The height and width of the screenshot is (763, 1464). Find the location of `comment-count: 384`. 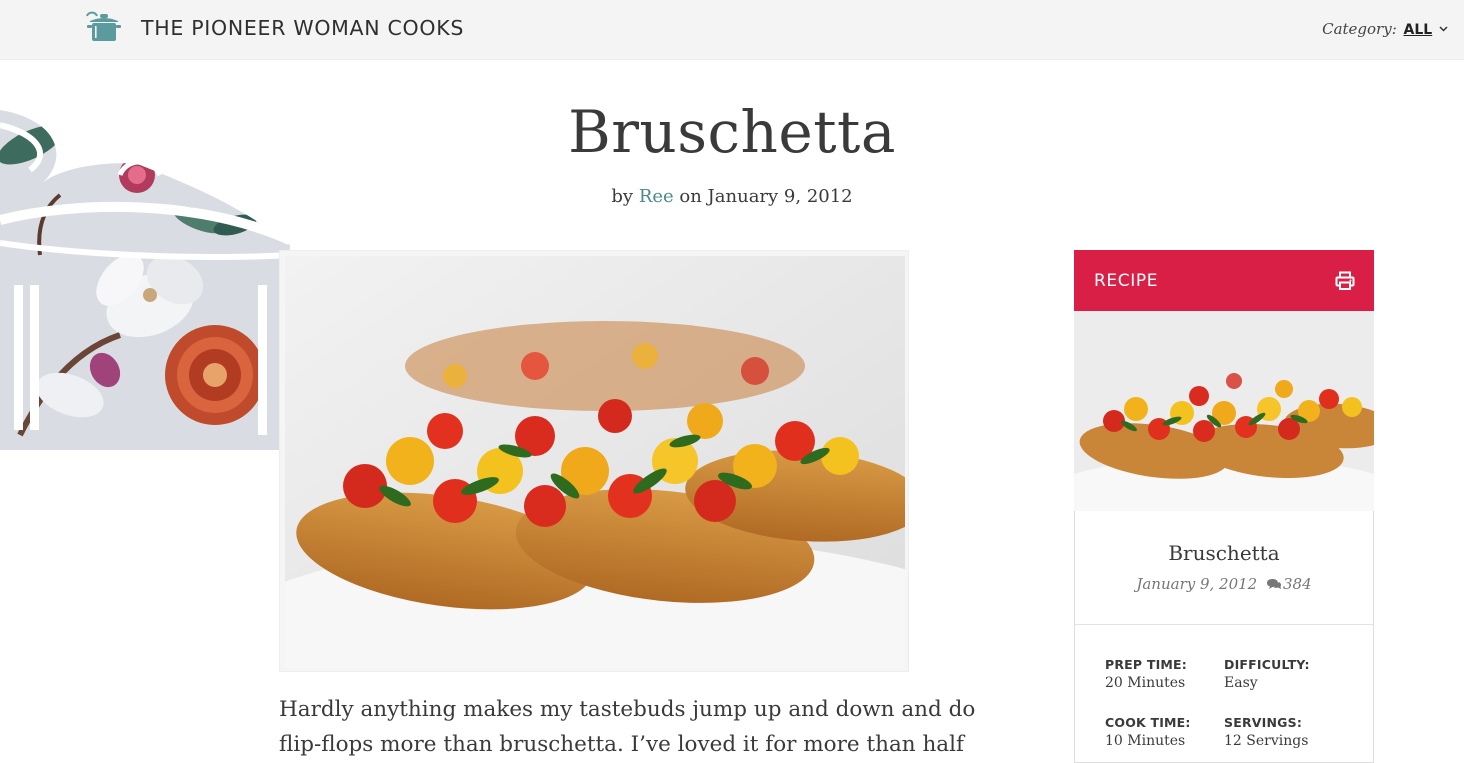

comment-count: 384 is located at coordinates (1297, 584).